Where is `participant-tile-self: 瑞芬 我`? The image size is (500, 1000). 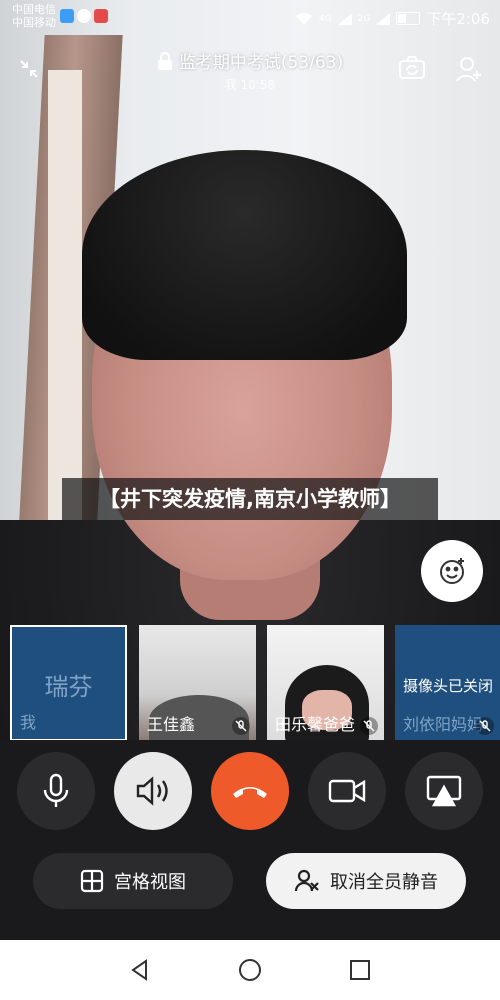 participant-tile-self: 瑞芬 我 is located at coordinates (68, 683).